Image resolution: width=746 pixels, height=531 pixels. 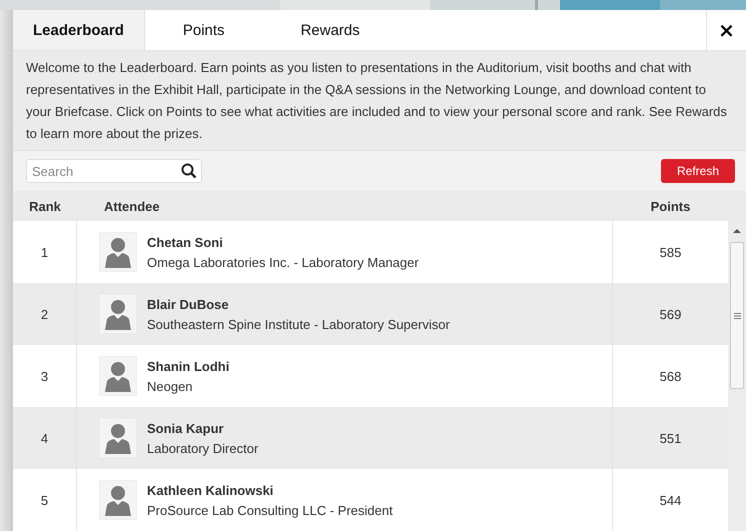 I want to click on scrollbar, so click(x=737, y=376).